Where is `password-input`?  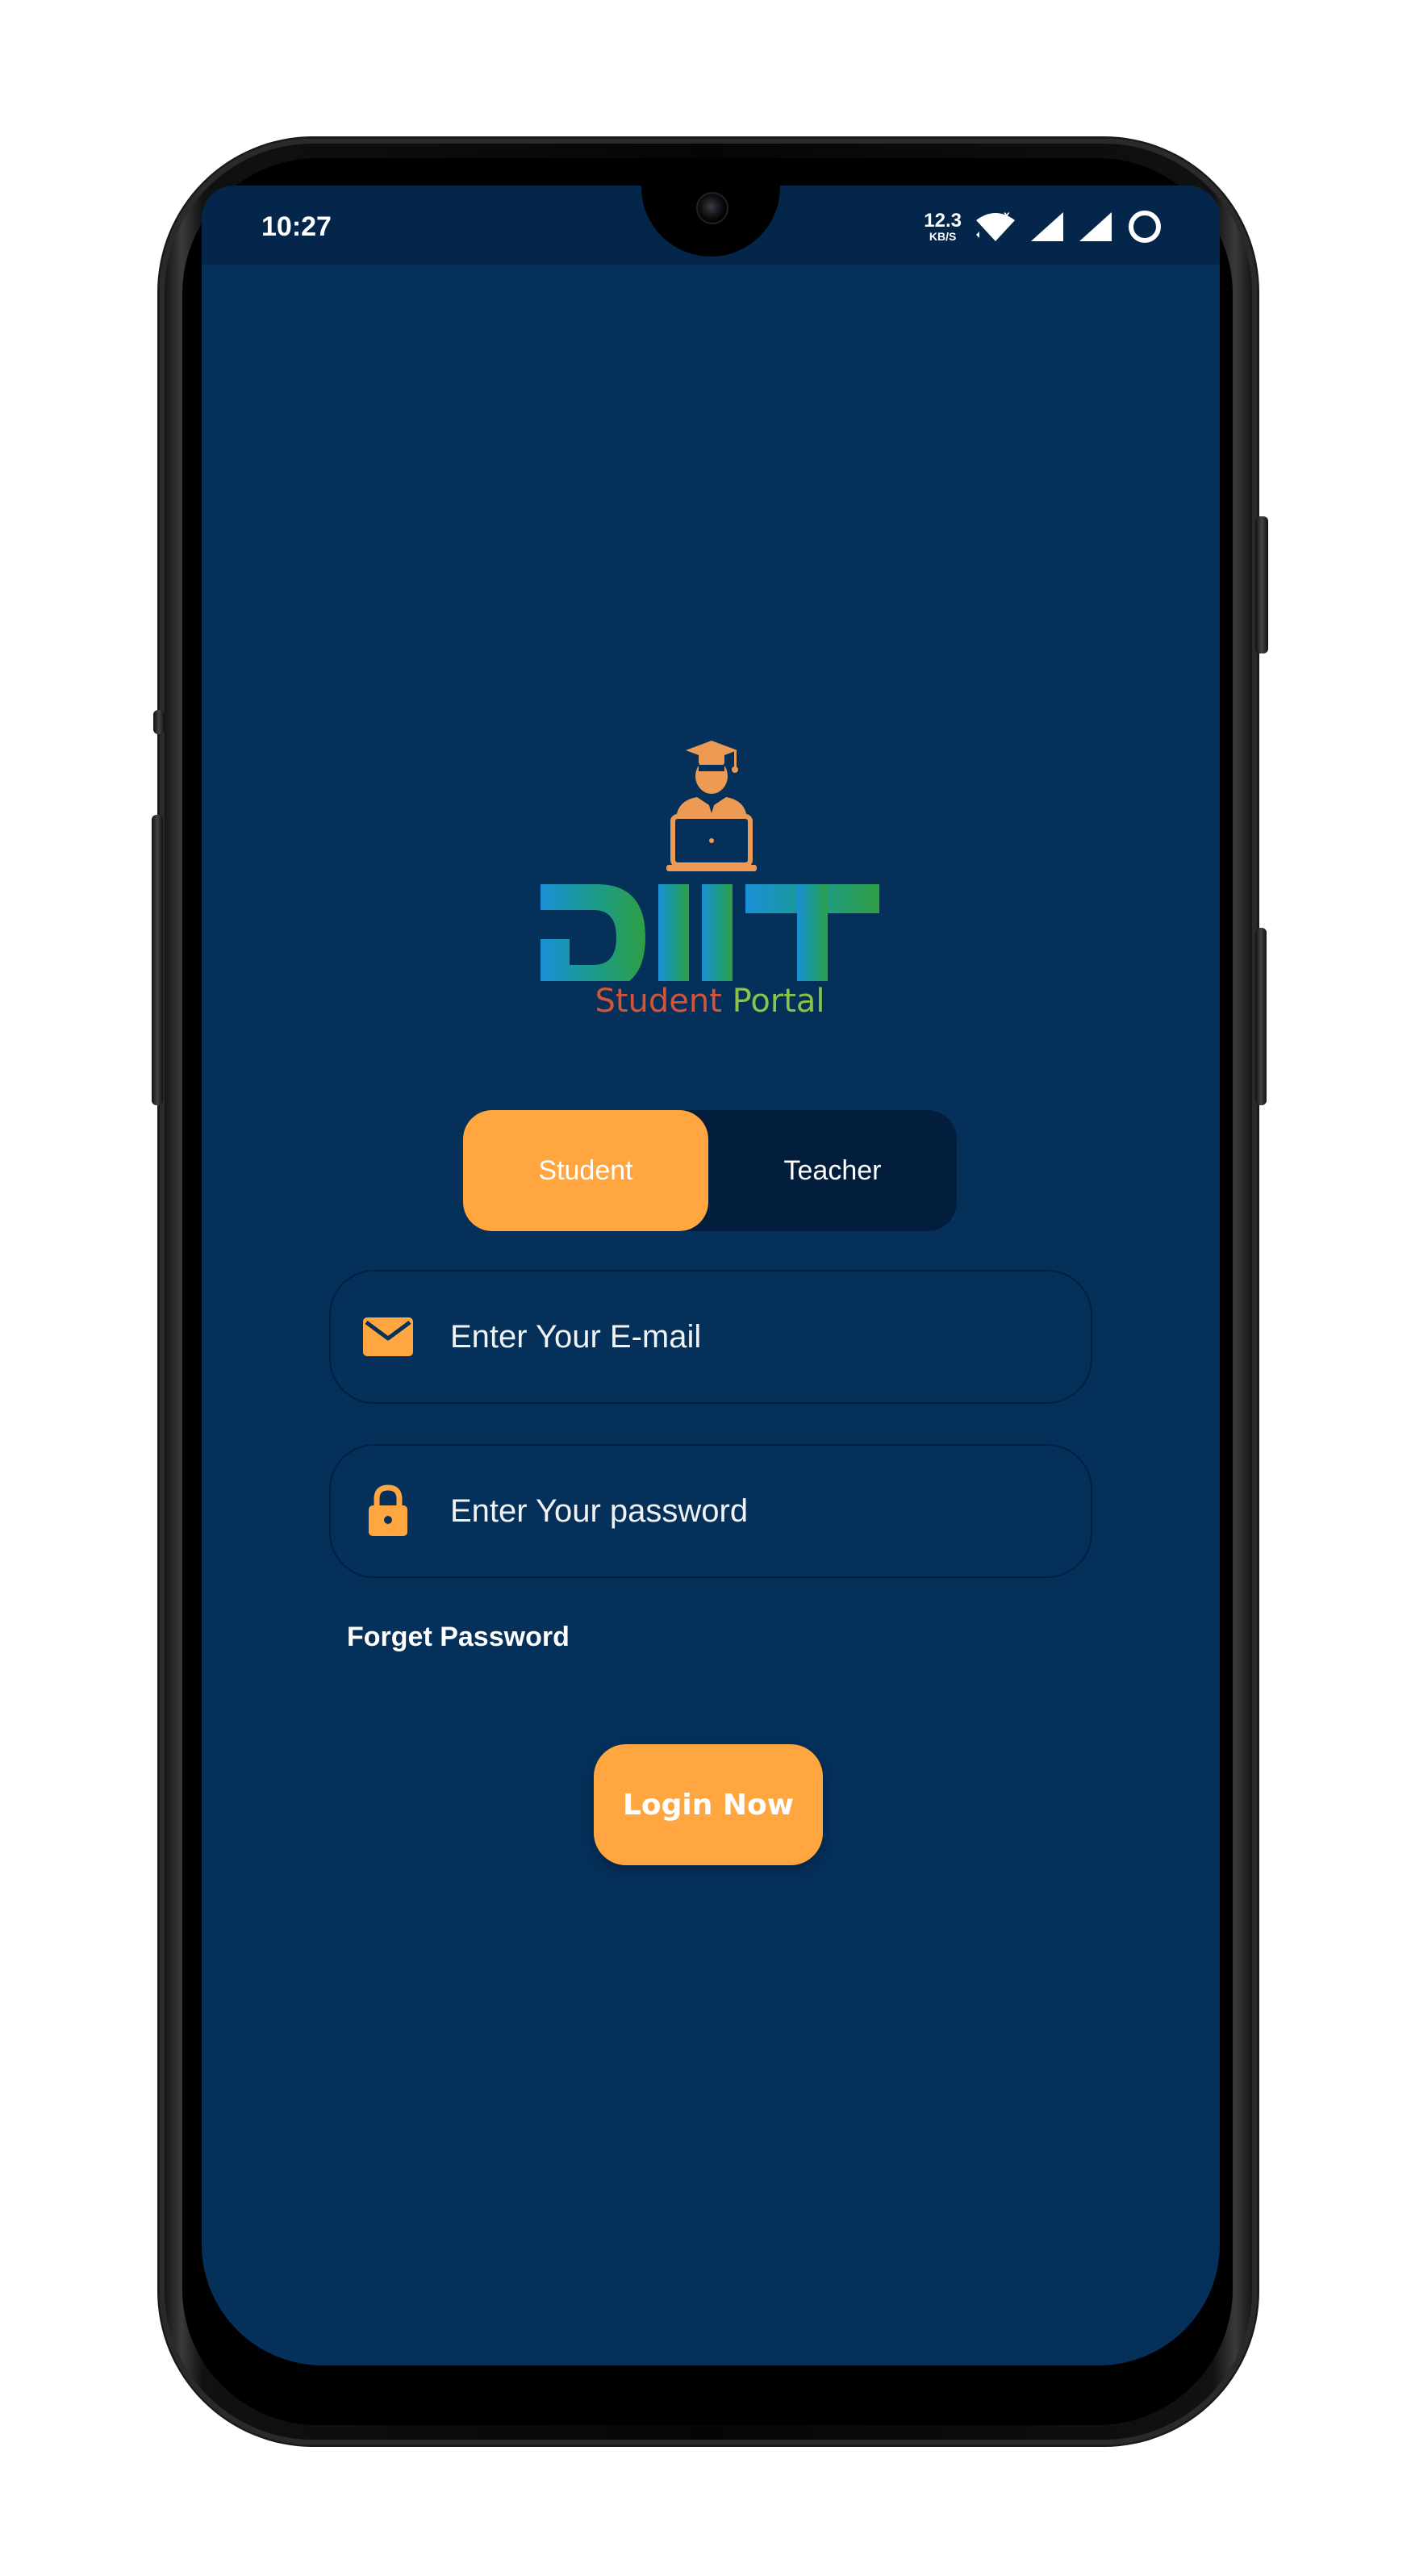 password-input is located at coordinates (770, 1511).